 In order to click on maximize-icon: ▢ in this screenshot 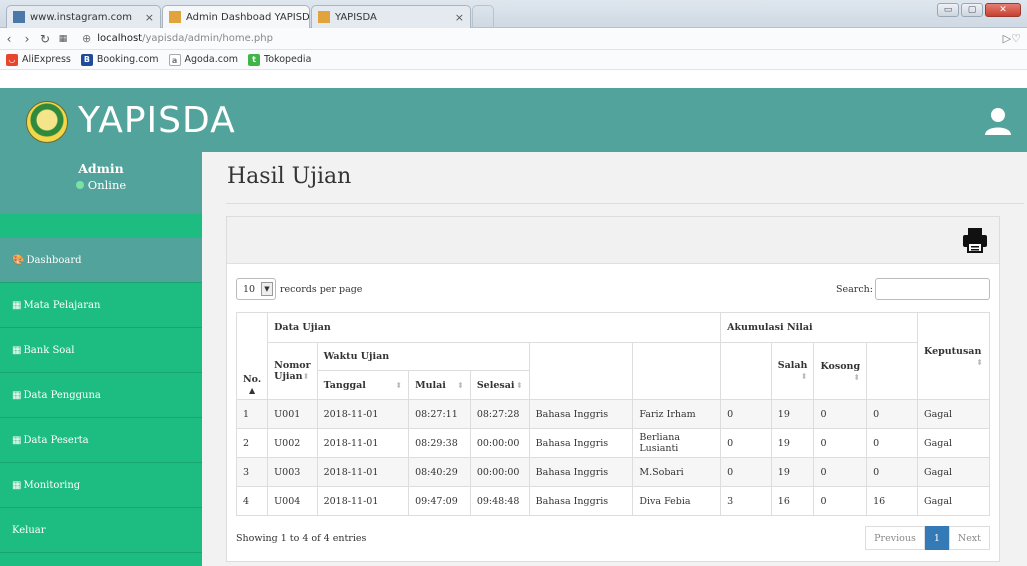, I will do `click(972, 10)`.